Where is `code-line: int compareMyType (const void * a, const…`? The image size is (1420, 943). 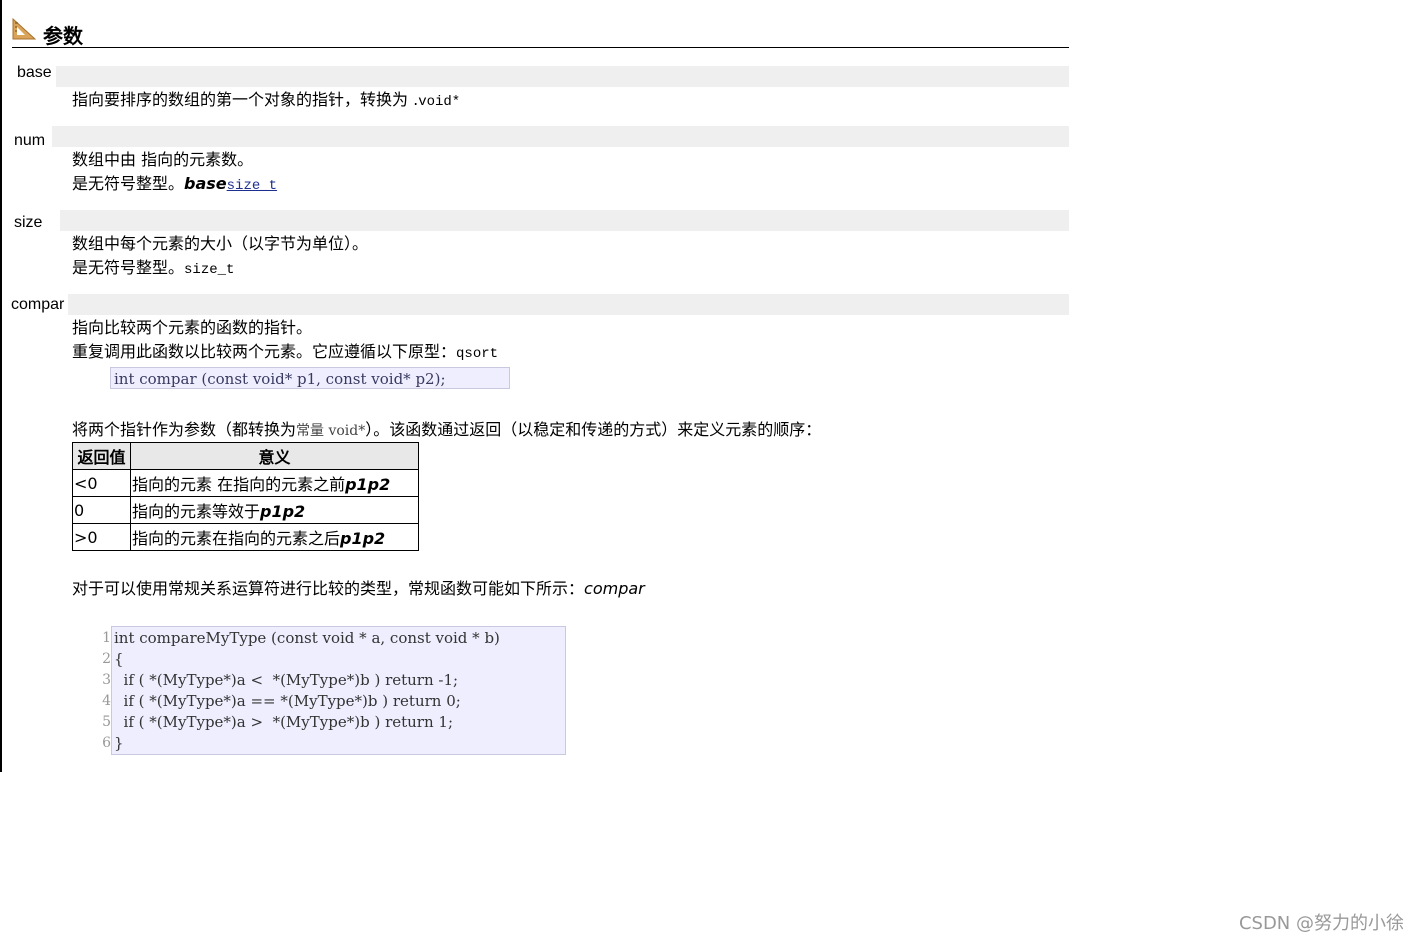 code-line: int compareMyType (const void * a, const… is located at coordinates (307, 638).